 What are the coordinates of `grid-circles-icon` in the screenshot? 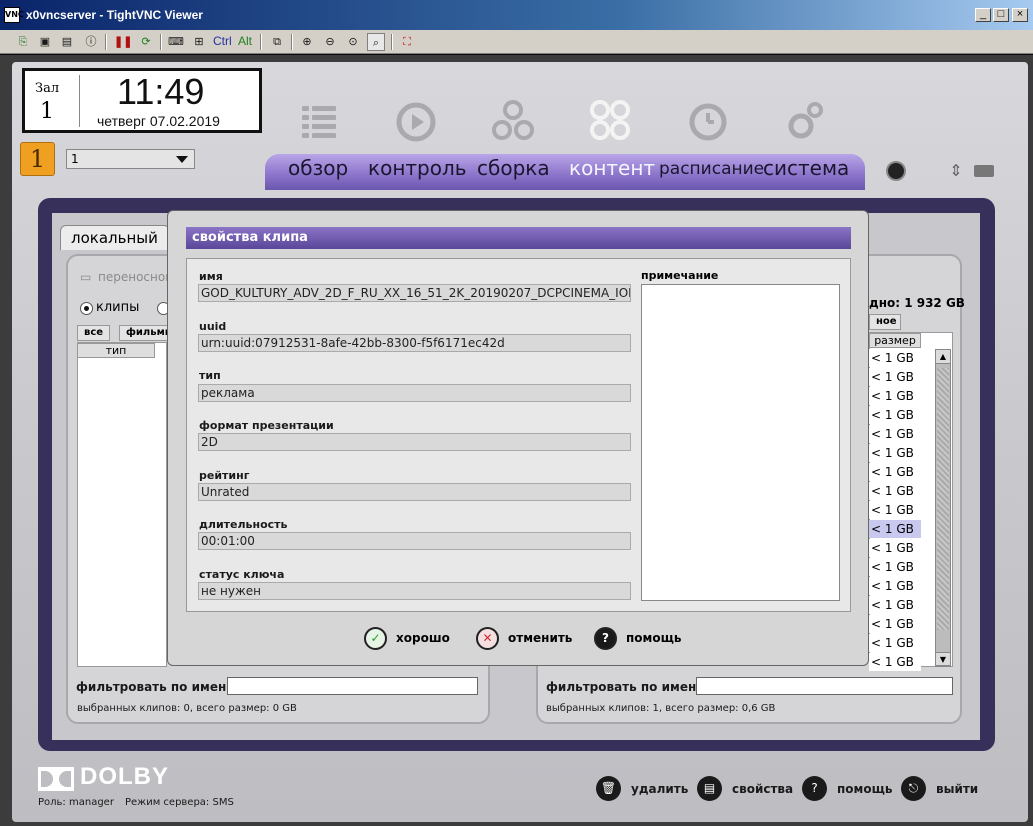 It's located at (610, 120).